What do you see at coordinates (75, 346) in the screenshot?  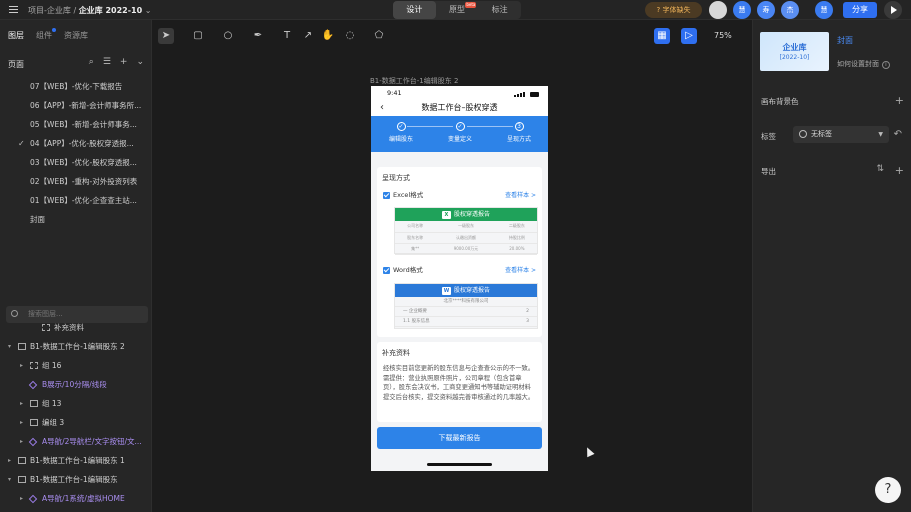 I see `layer-row: ▾ B1-数据工作台-1编辑股东 2` at bounding box center [75, 346].